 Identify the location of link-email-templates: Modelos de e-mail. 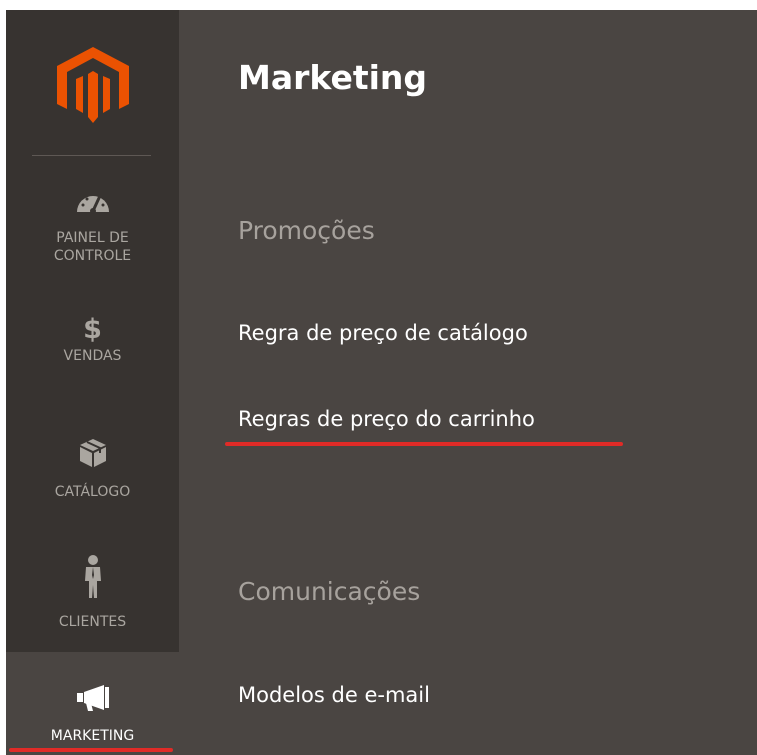
(334, 695).